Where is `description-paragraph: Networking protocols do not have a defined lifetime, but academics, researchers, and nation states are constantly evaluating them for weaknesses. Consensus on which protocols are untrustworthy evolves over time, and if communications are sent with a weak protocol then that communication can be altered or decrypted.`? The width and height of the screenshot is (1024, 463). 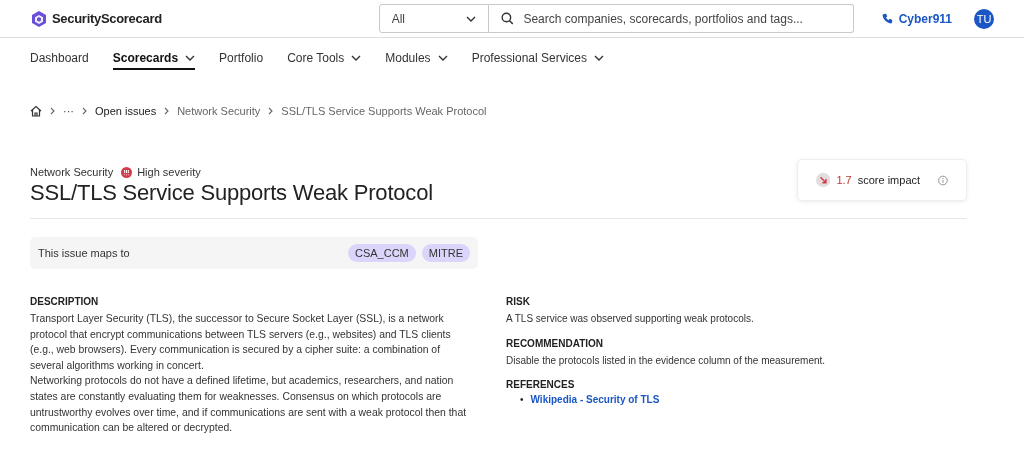
description-paragraph: Networking protocols do not have a defined lifetime, but academics, researchers, and nation states are constantly evaluating them for weaknesses. Consensus on which protocols are untrustworthy evolves over time, and if communications are sent with a weak protocol then that communication can be altered or decrypted. is located at coordinates (249, 405).